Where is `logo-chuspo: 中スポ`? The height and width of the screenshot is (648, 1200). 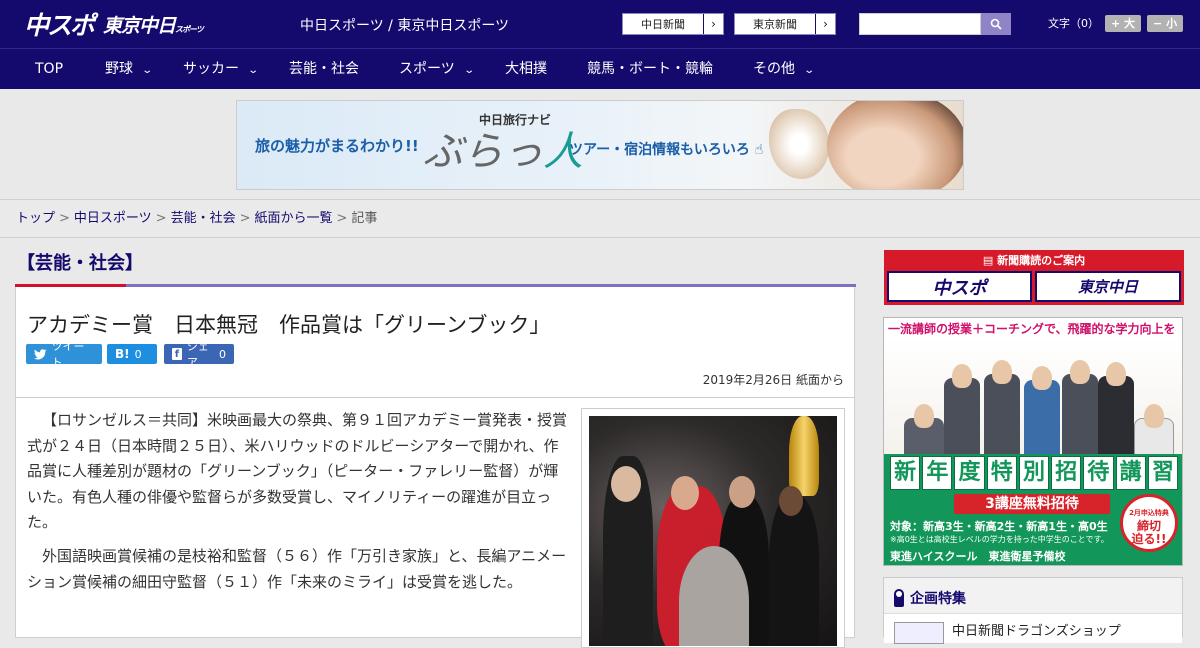
logo-chuspo: 中スポ is located at coordinates (59, 24).